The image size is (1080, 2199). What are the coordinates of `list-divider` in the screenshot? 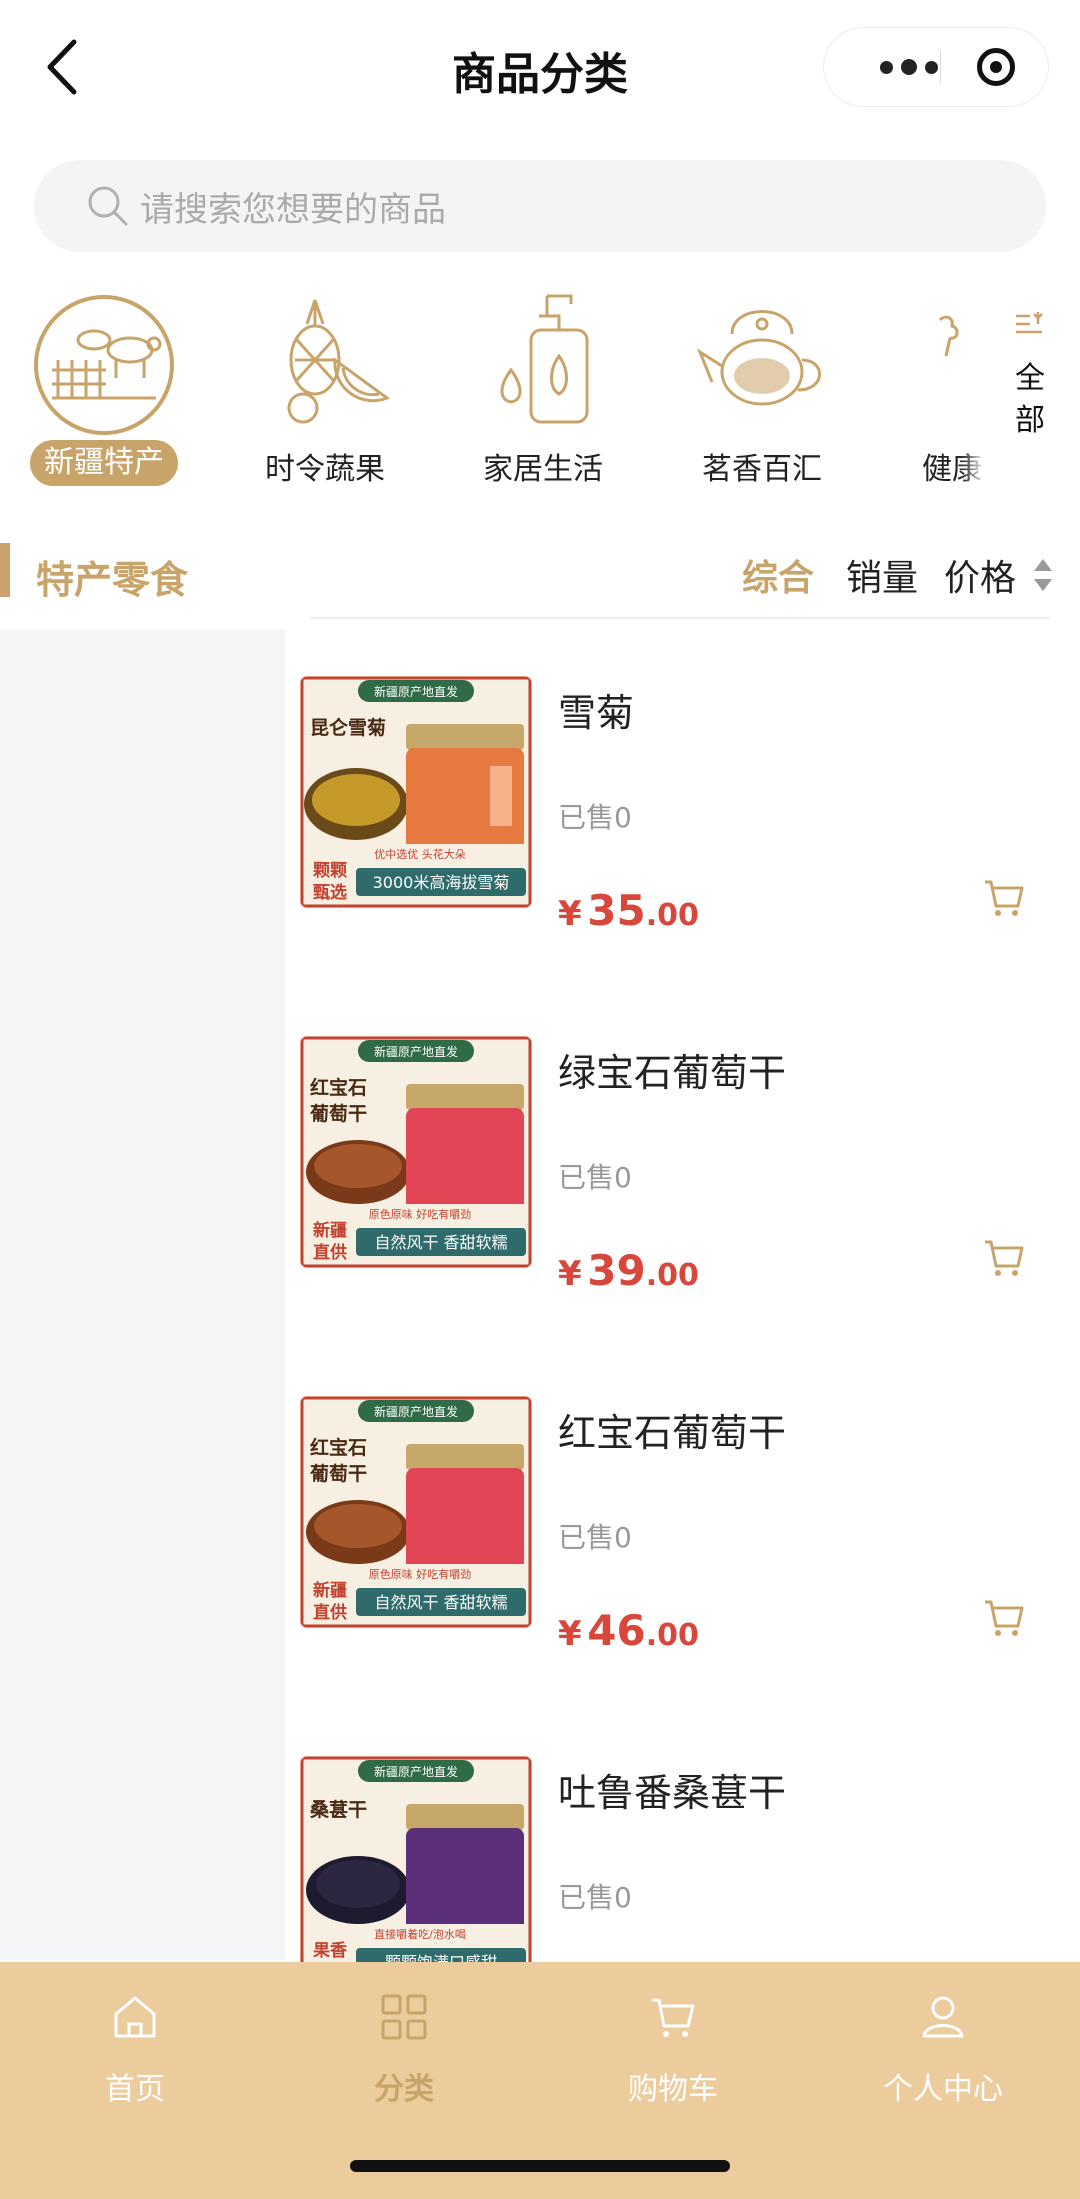 It's located at (680, 618).